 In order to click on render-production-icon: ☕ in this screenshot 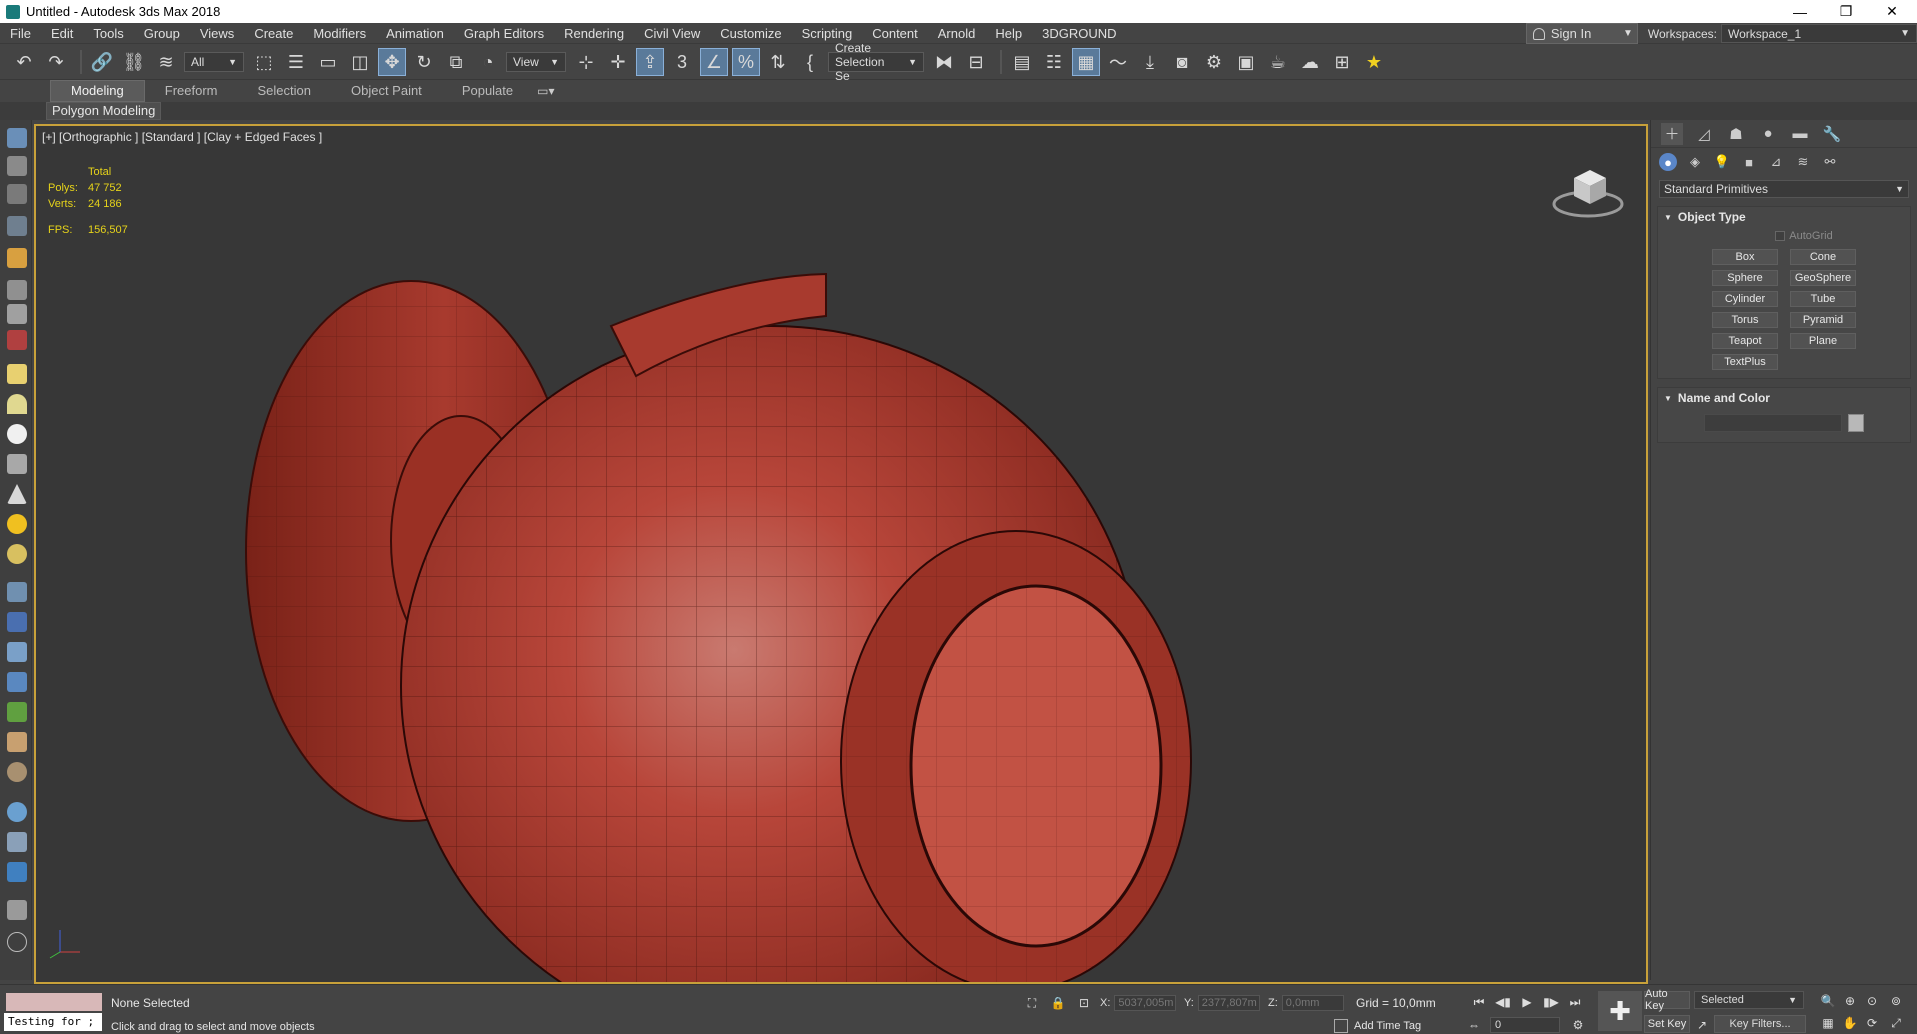, I will do `click(1278, 62)`.